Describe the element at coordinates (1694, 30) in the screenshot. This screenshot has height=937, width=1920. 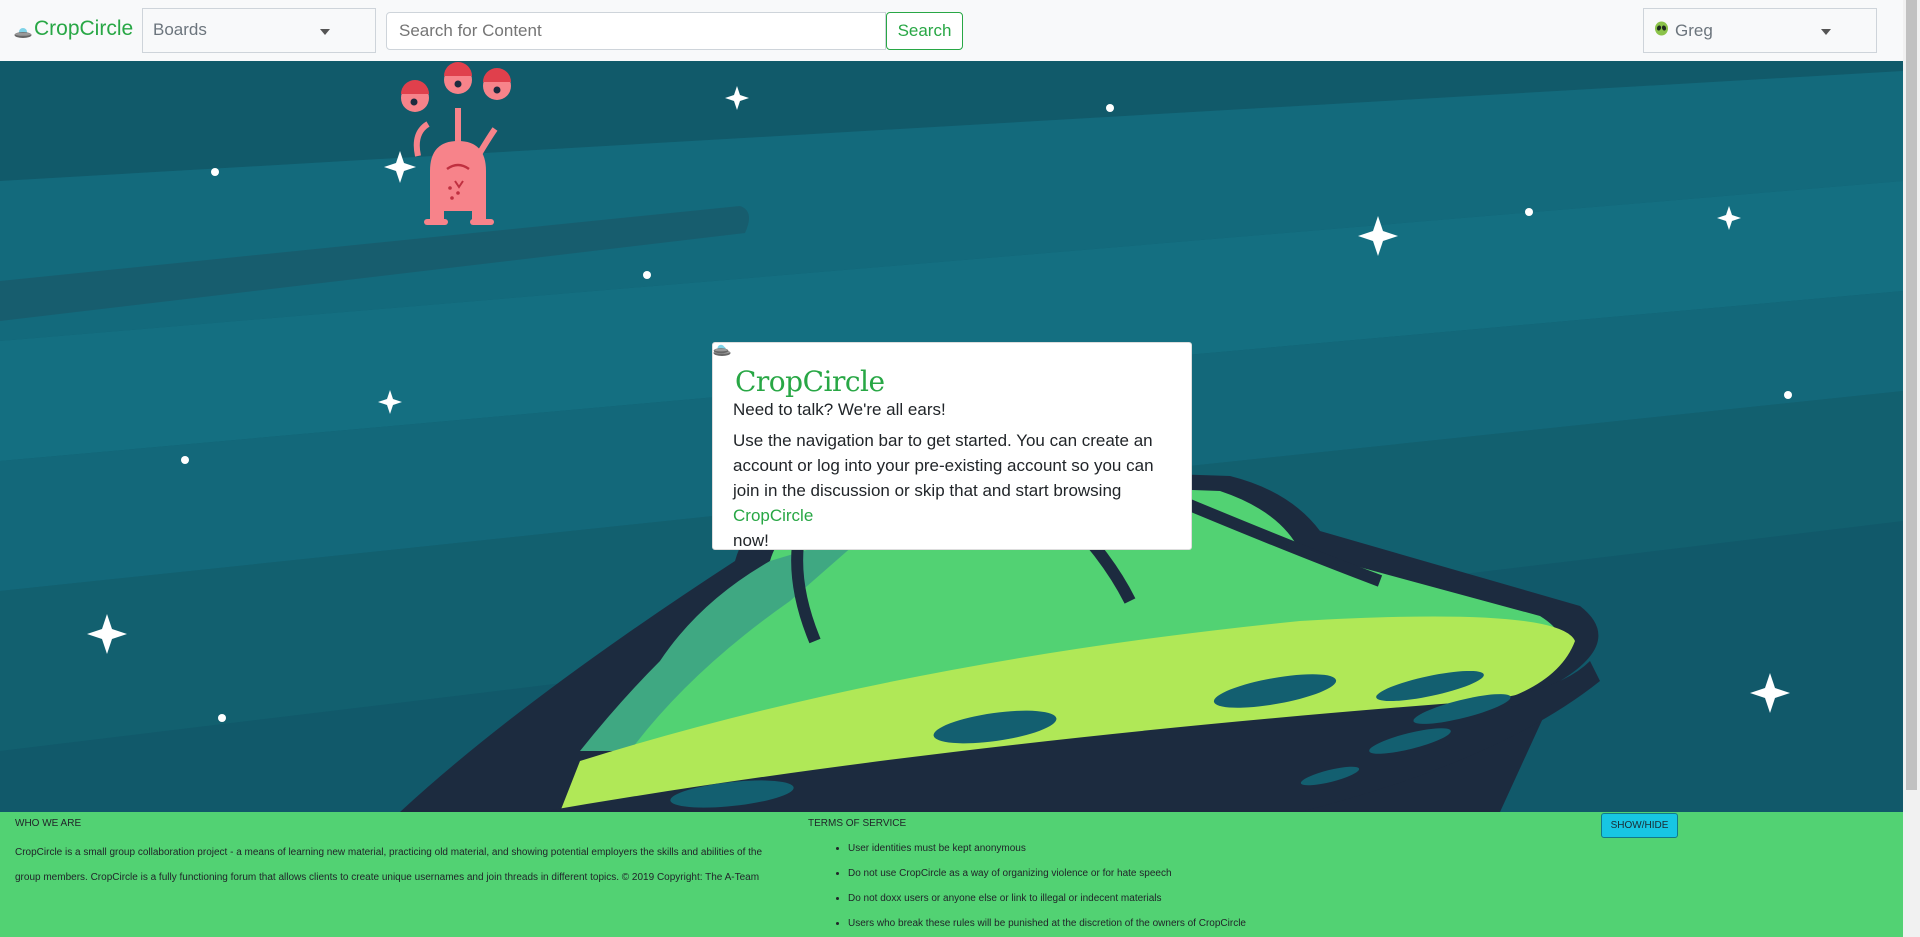
I see `user-select-value: Greg` at that location.